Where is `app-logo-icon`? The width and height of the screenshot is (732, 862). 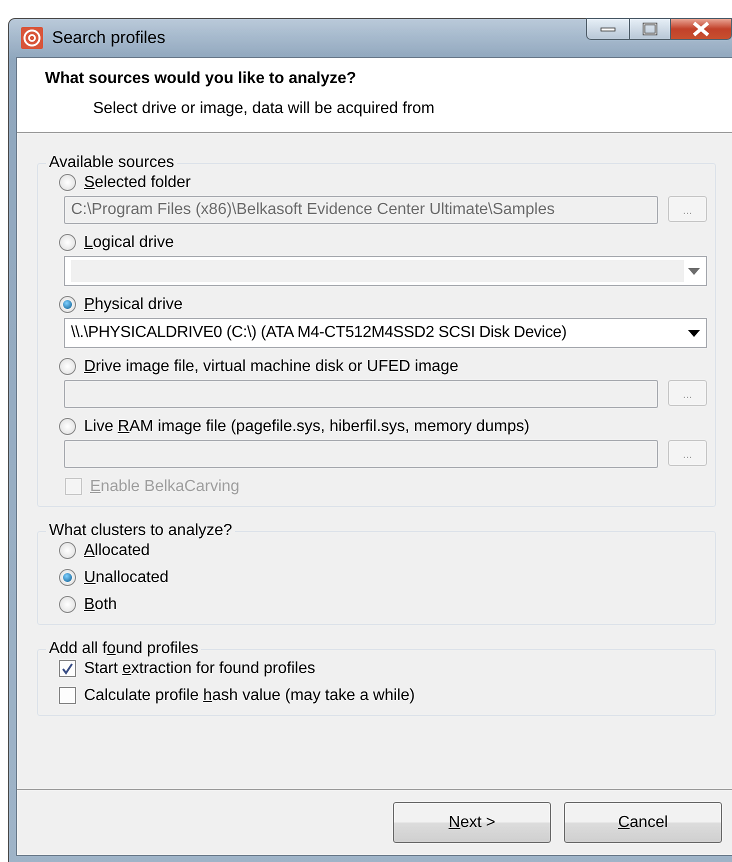
app-logo-icon is located at coordinates (32, 38).